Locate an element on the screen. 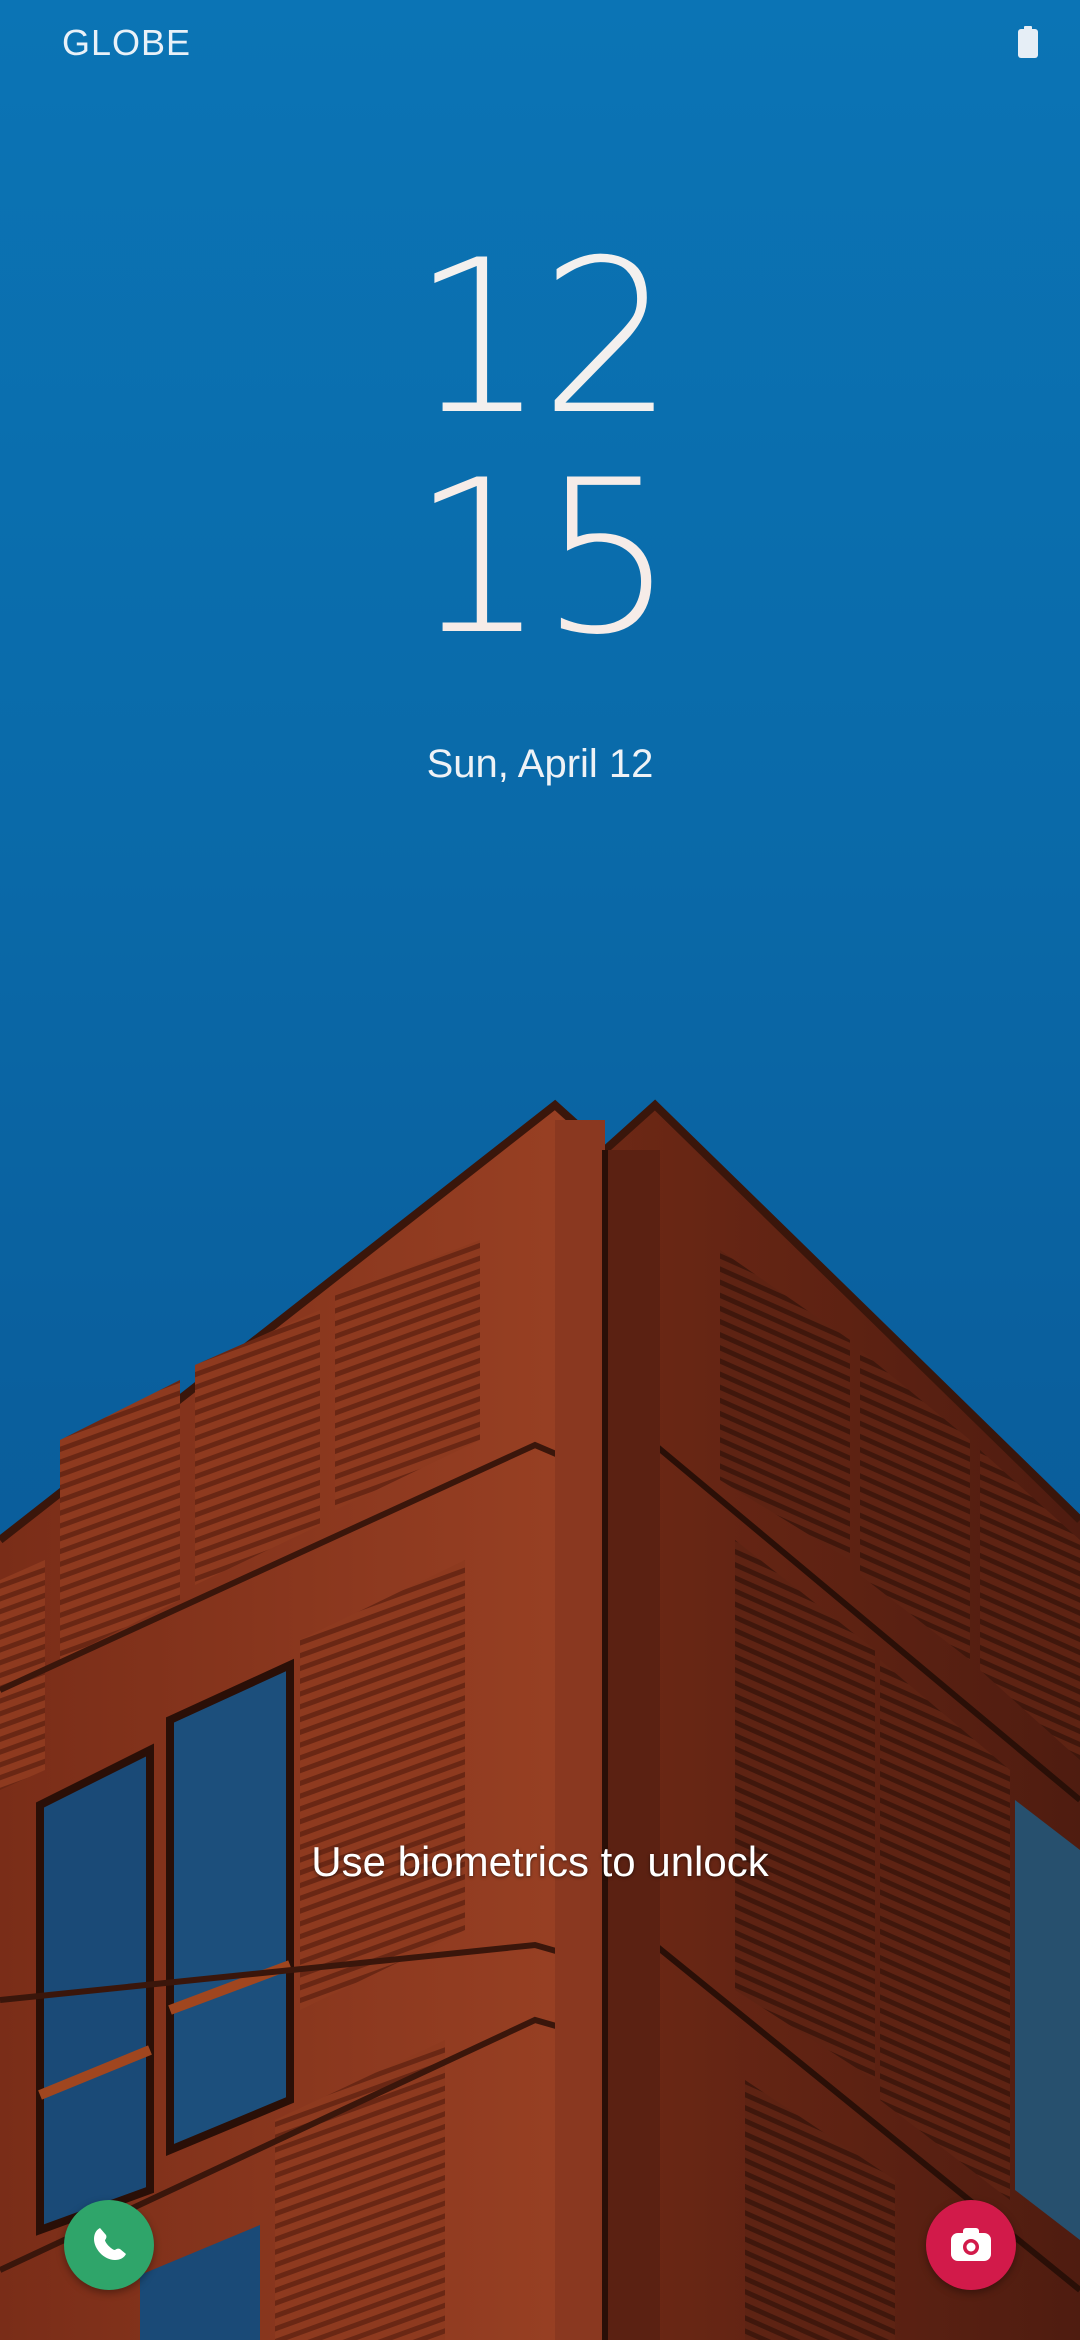  clock-minutes: 15 is located at coordinates (543, 557).